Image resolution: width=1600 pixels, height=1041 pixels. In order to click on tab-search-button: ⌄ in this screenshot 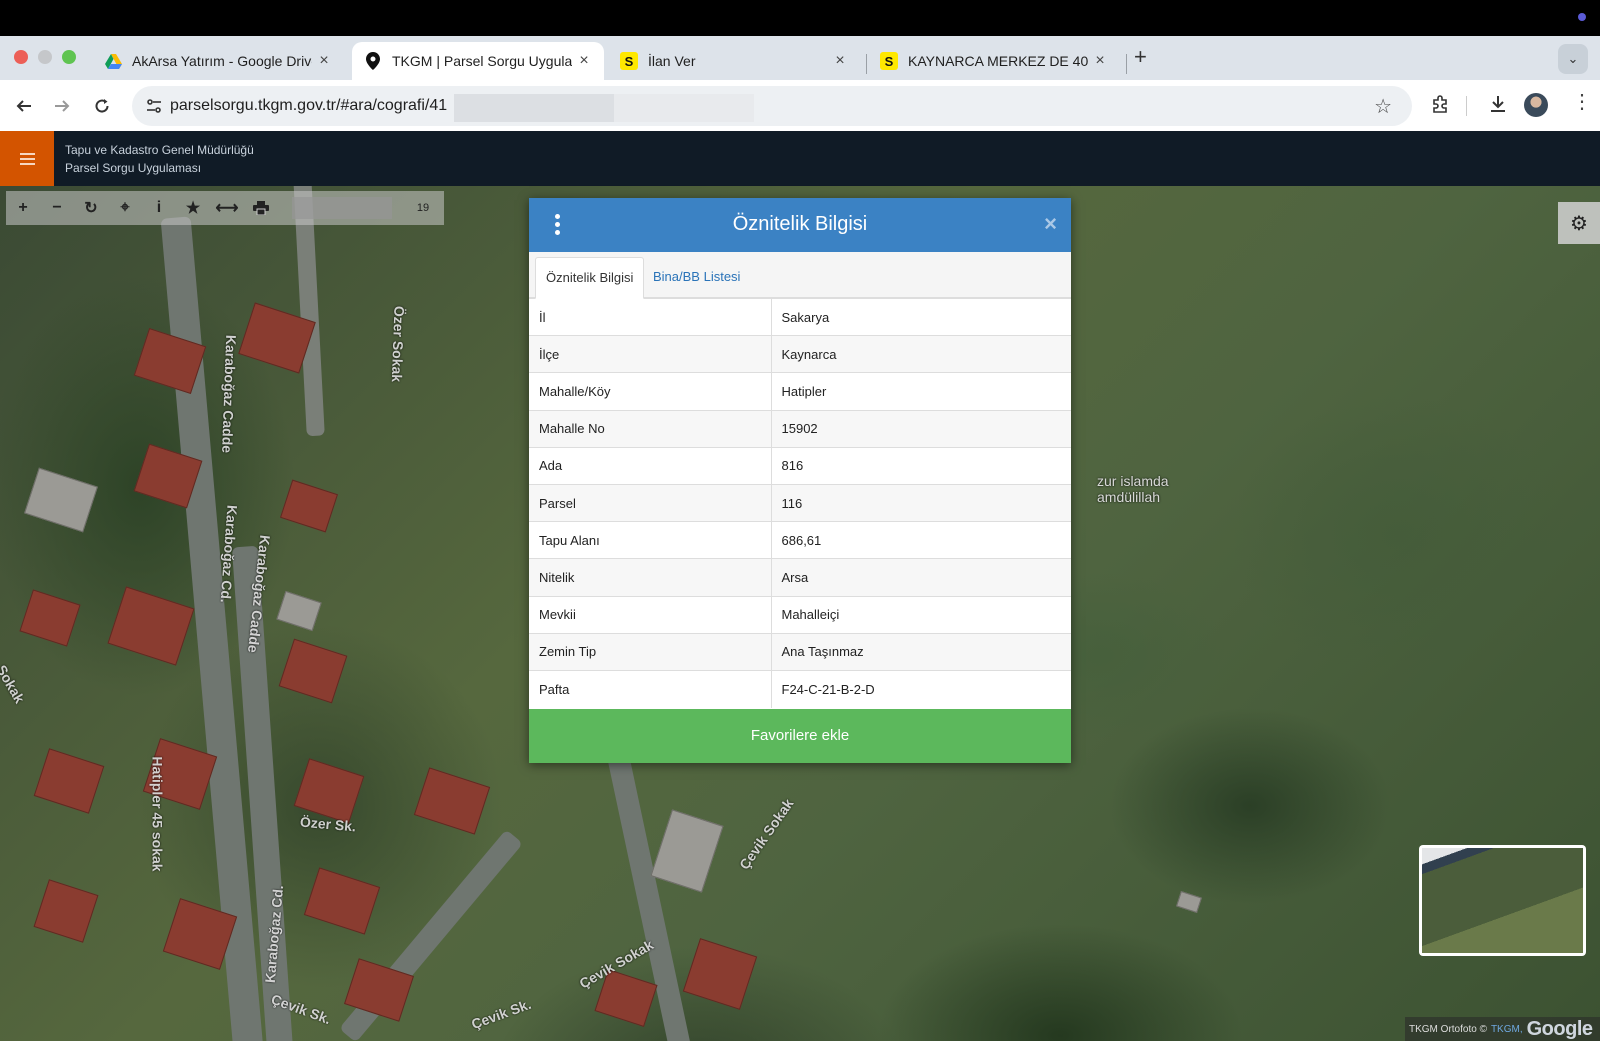, I will do `click(1573, 59)`.